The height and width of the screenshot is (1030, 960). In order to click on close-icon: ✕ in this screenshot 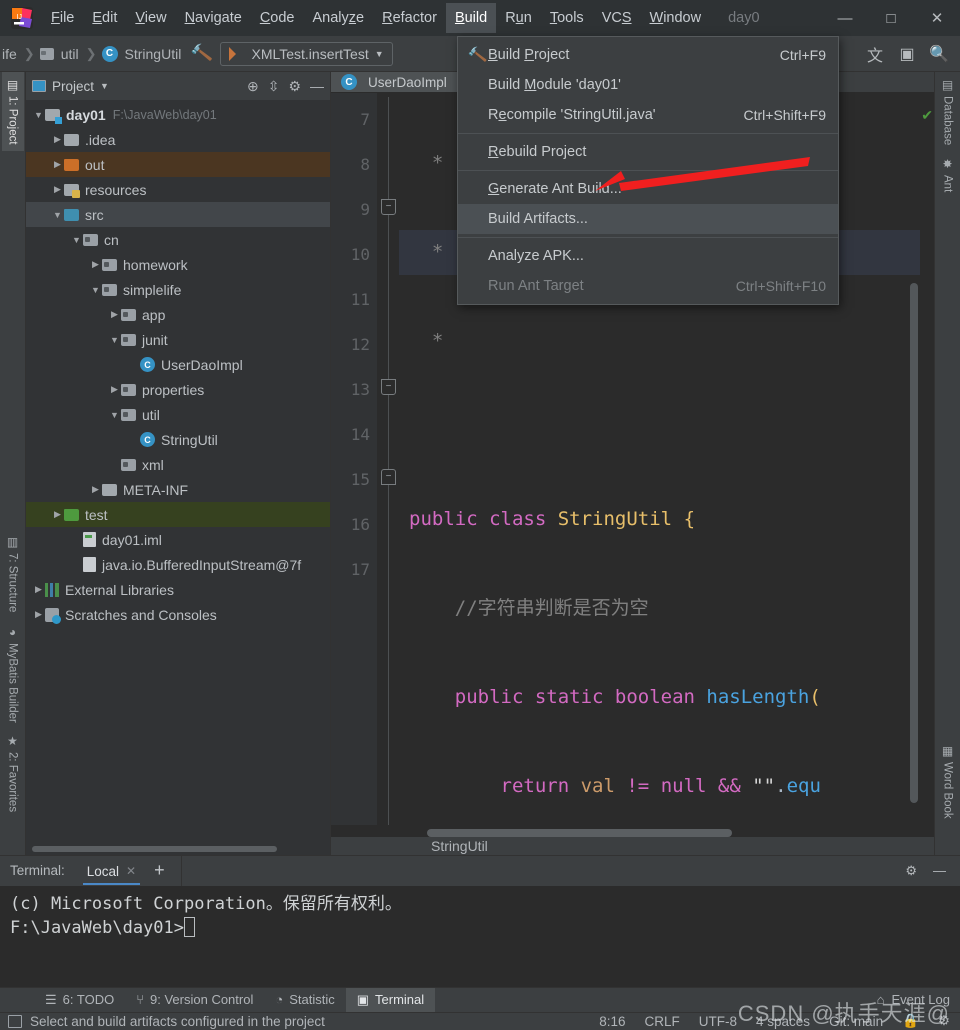, I will do `click(131, 871)`.